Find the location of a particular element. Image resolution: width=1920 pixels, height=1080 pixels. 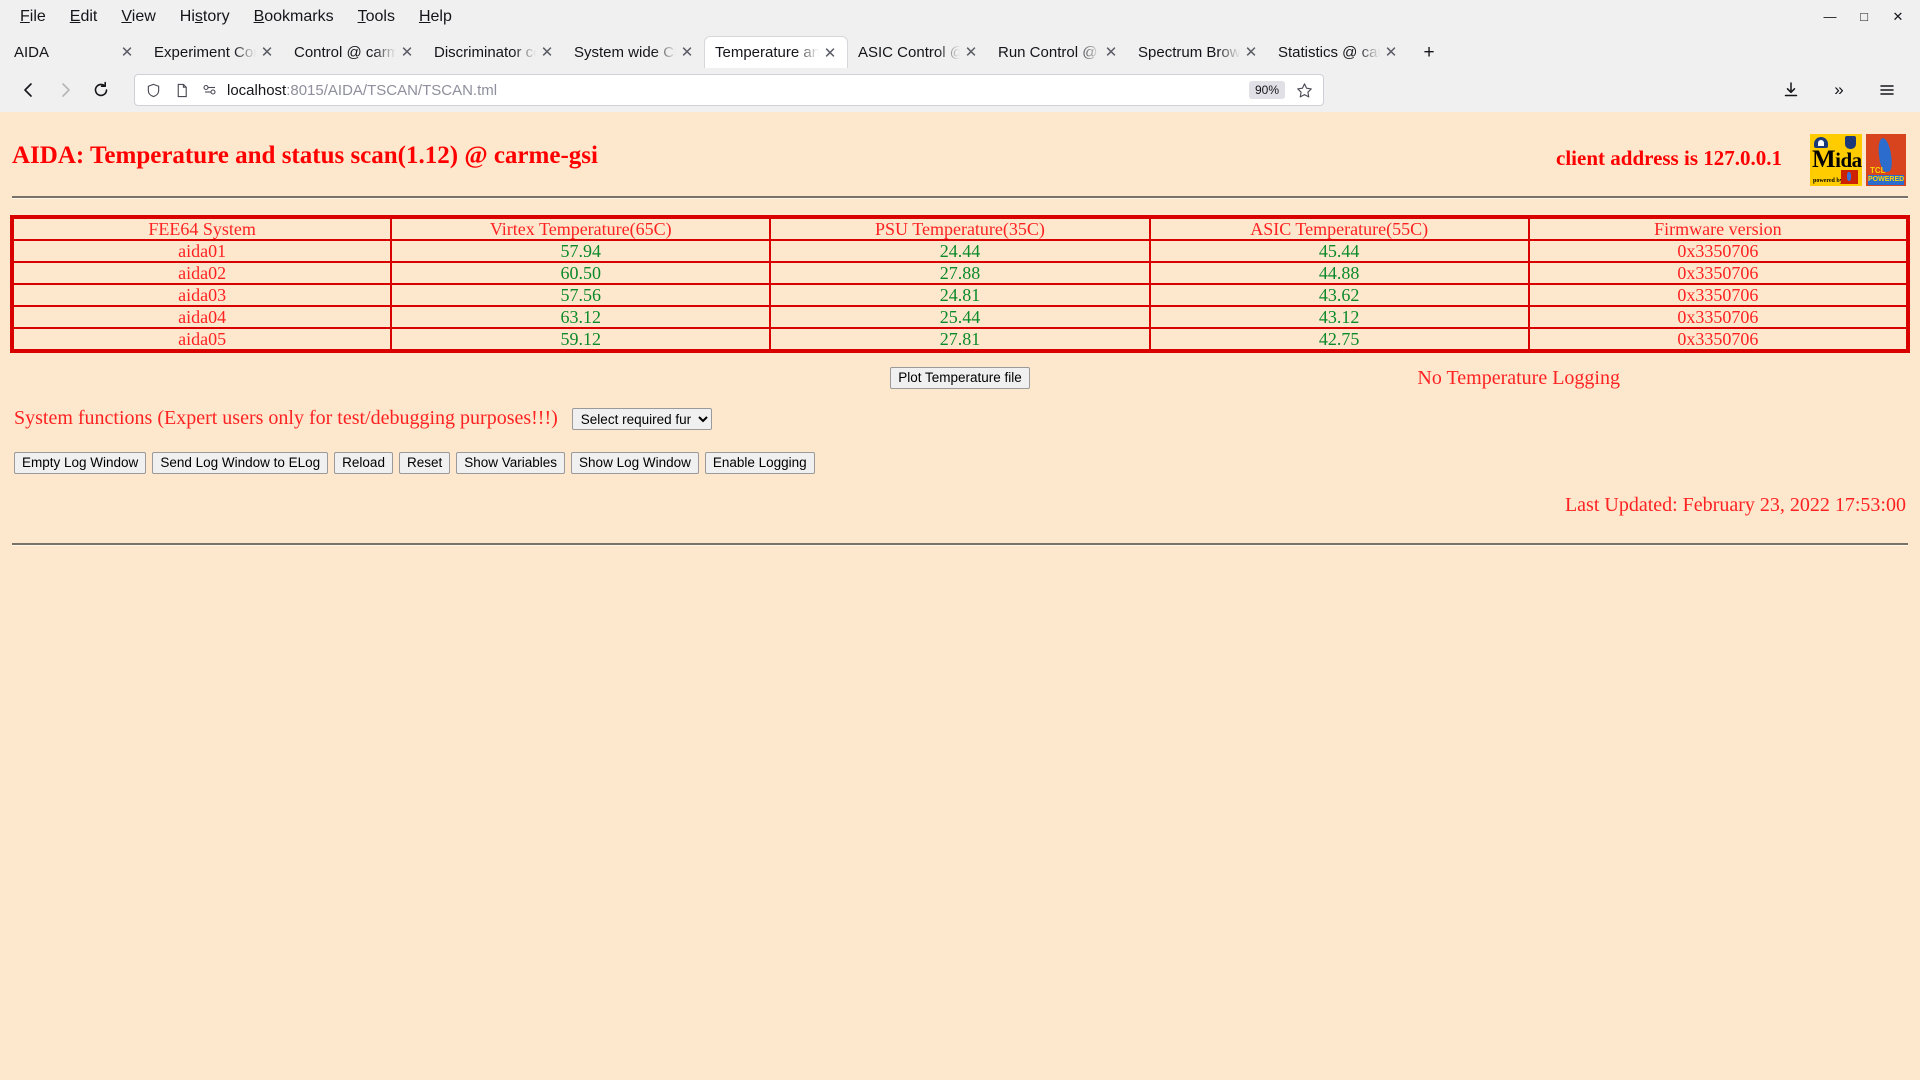

cell-name: aida03 is located at coordinates (201, 295).